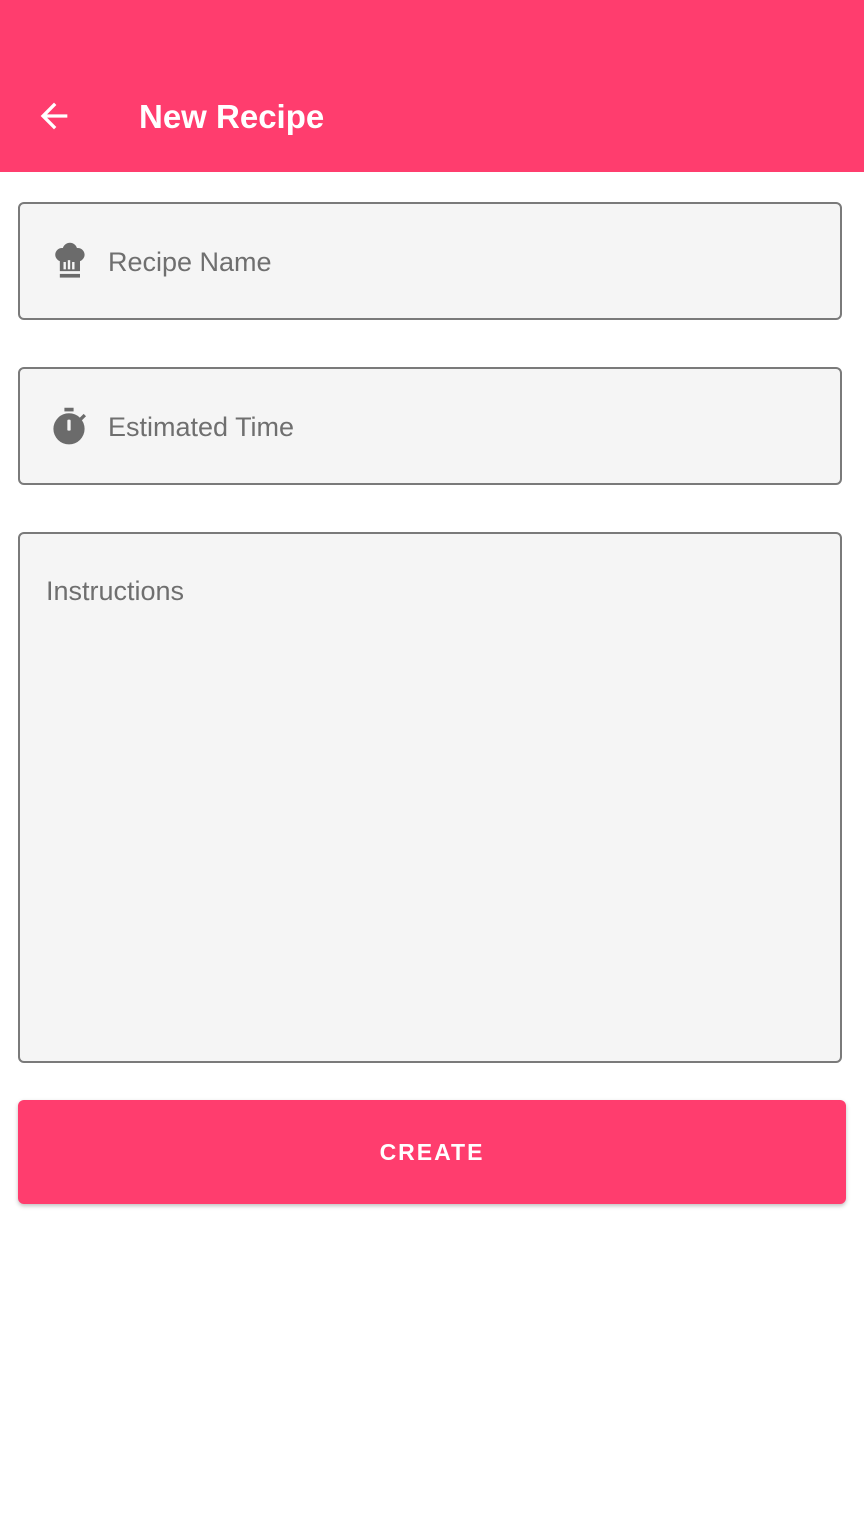 The height and width of the screenshot is (1536, 864). I want to click on estimated-time-field, so click(430, 426).